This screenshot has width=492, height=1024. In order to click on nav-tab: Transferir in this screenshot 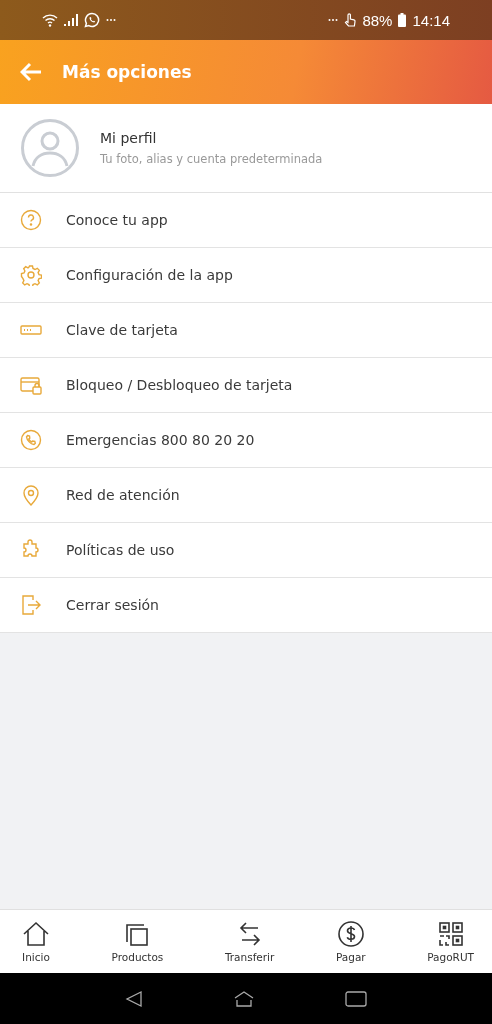, I will do `click(249, 941)`.